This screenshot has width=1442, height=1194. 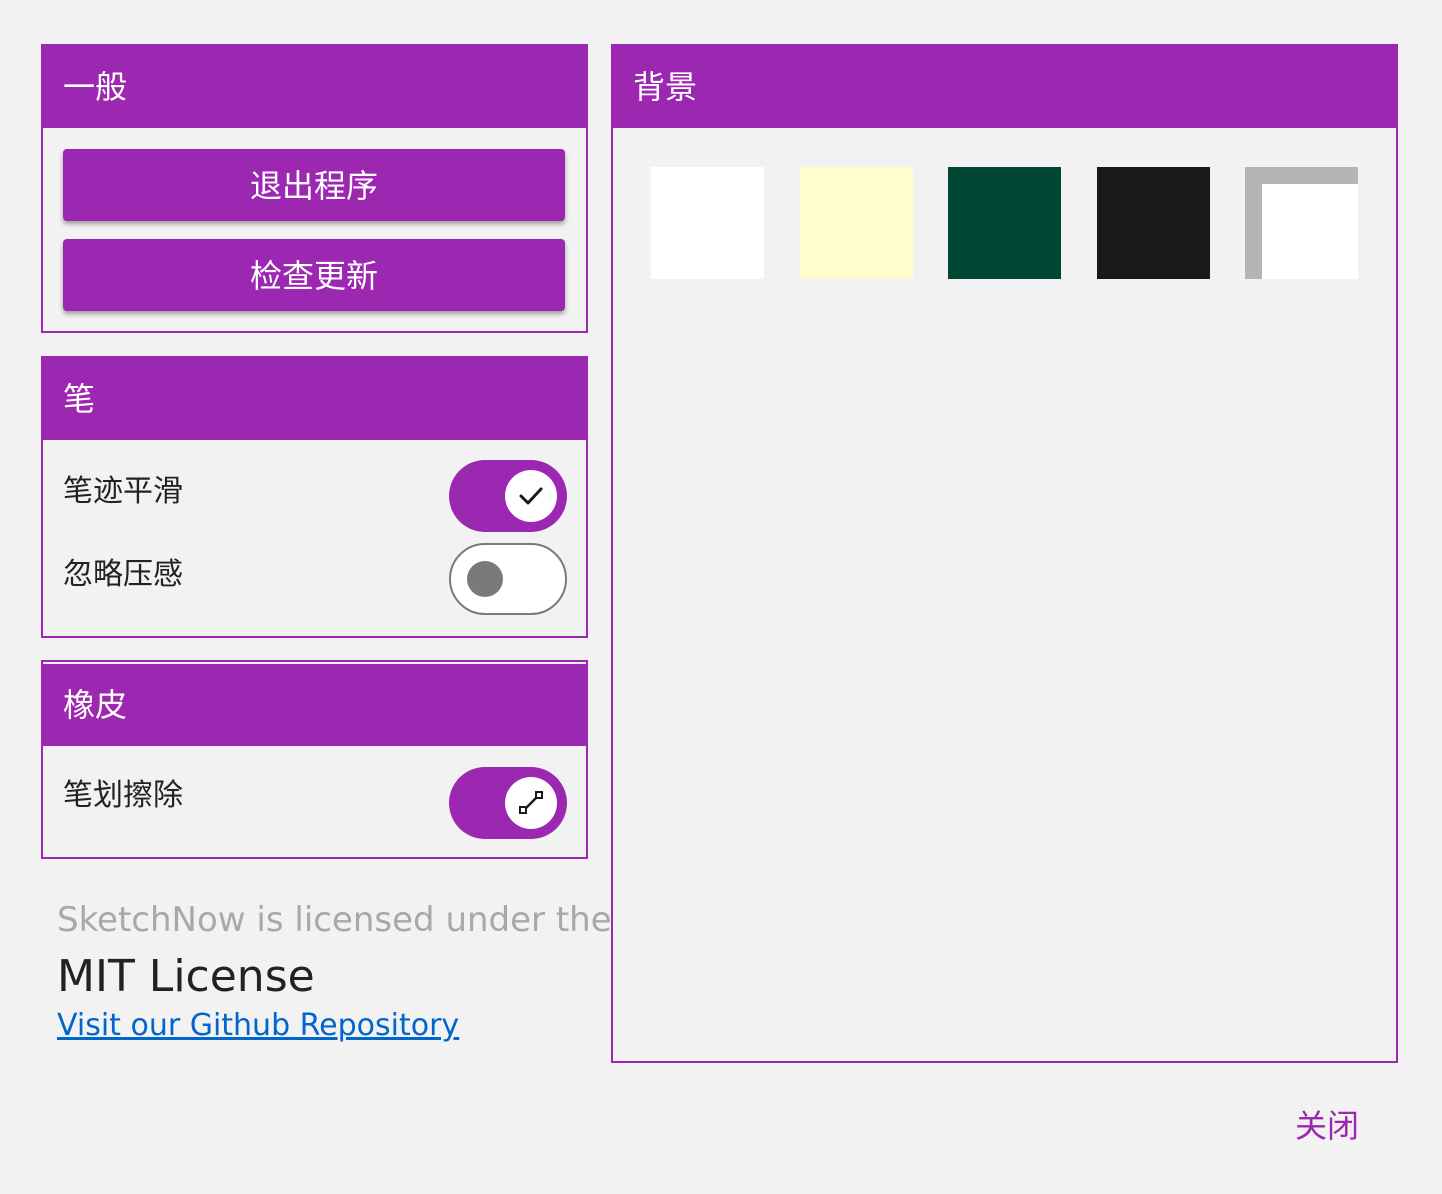 I want to click on smoothing-toggle, so click(x=508, y=496).